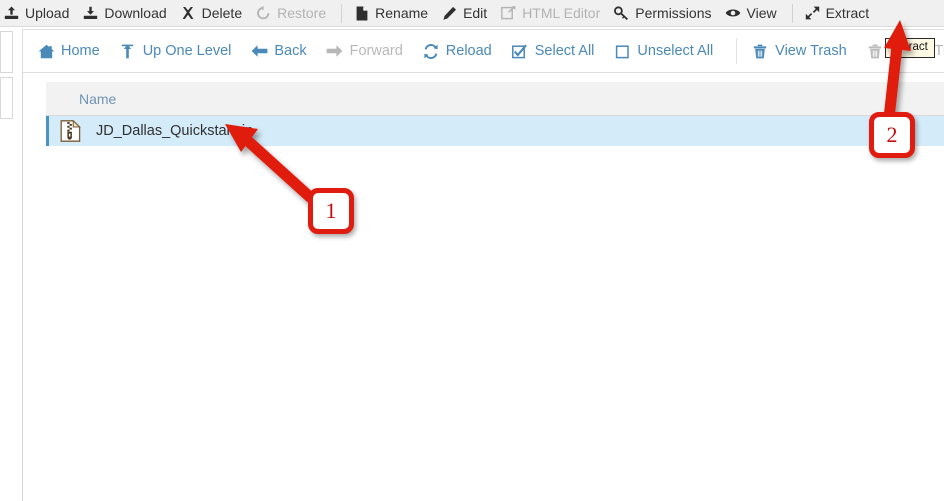 Image resolution: width=944 pixels, height=501 pixels. Describe the element at coordinates (222, 13) in the screenshot. I see `delete-label: Delete` at that location.